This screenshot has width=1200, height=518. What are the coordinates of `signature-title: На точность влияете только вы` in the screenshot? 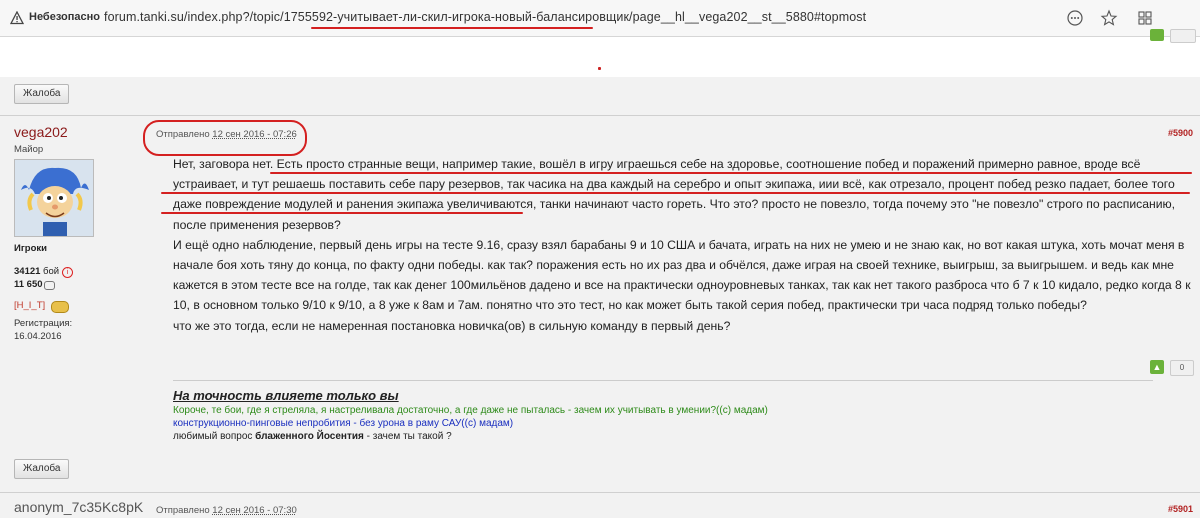 It's located at (286, 395).